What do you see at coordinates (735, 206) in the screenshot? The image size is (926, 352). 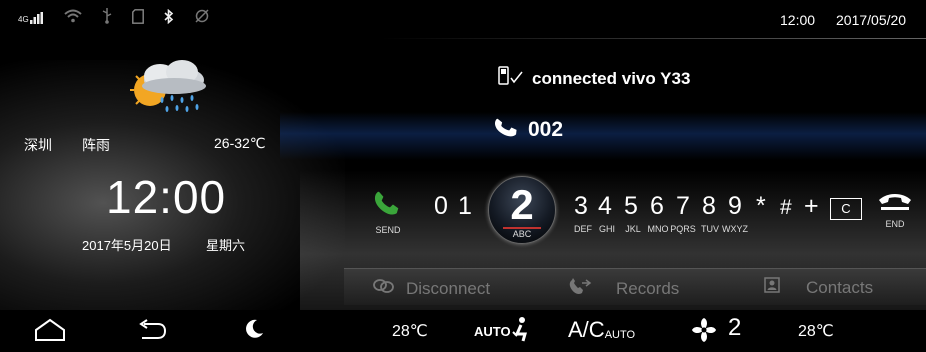 I see `key-9: 9` at bounding box center [735, 206].